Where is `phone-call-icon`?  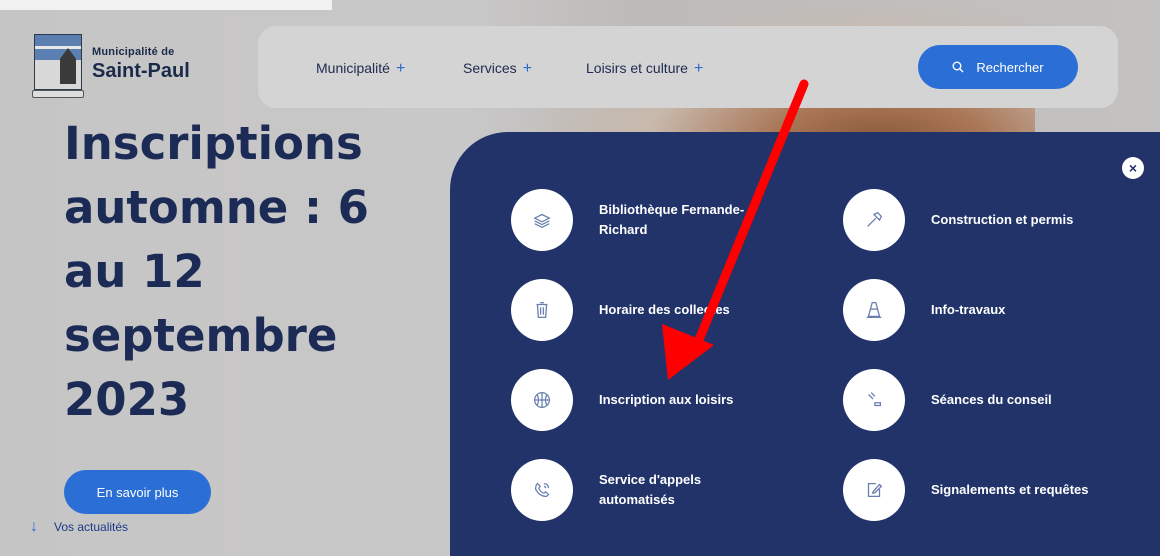
phone-call-icon is located at coordinates (542, 490).